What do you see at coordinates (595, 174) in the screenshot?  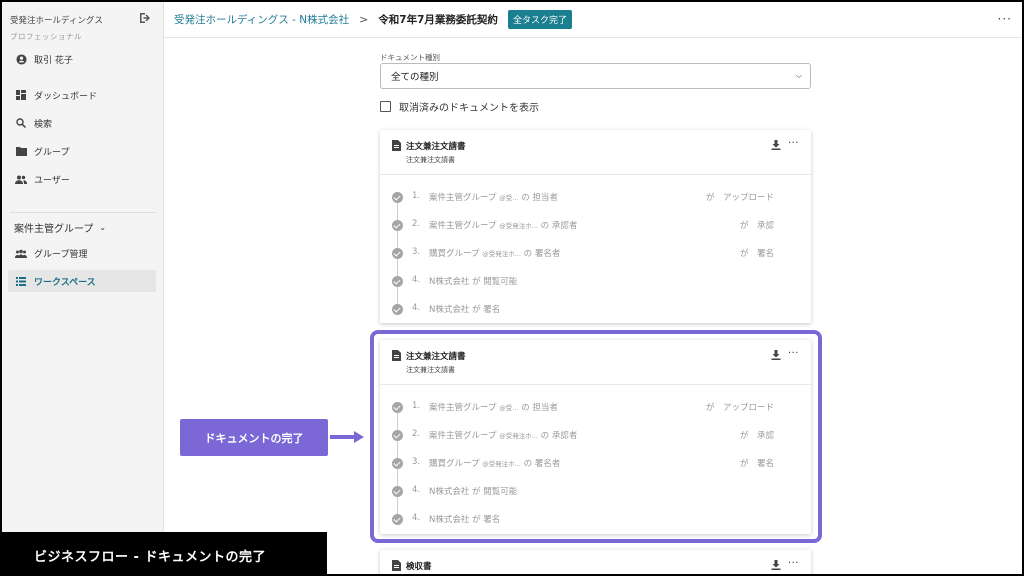 I see `card-divider` at bounding box center [595, 174].